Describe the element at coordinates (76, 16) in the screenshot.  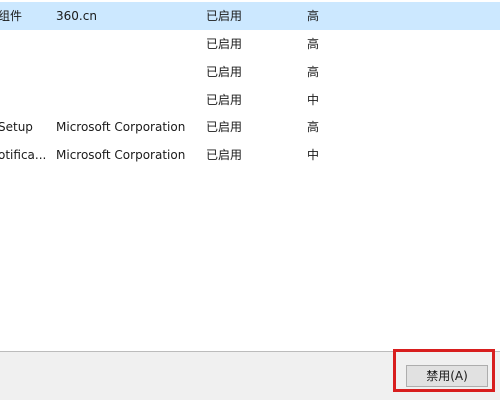
I see `publisher: 360.cn` at that location.